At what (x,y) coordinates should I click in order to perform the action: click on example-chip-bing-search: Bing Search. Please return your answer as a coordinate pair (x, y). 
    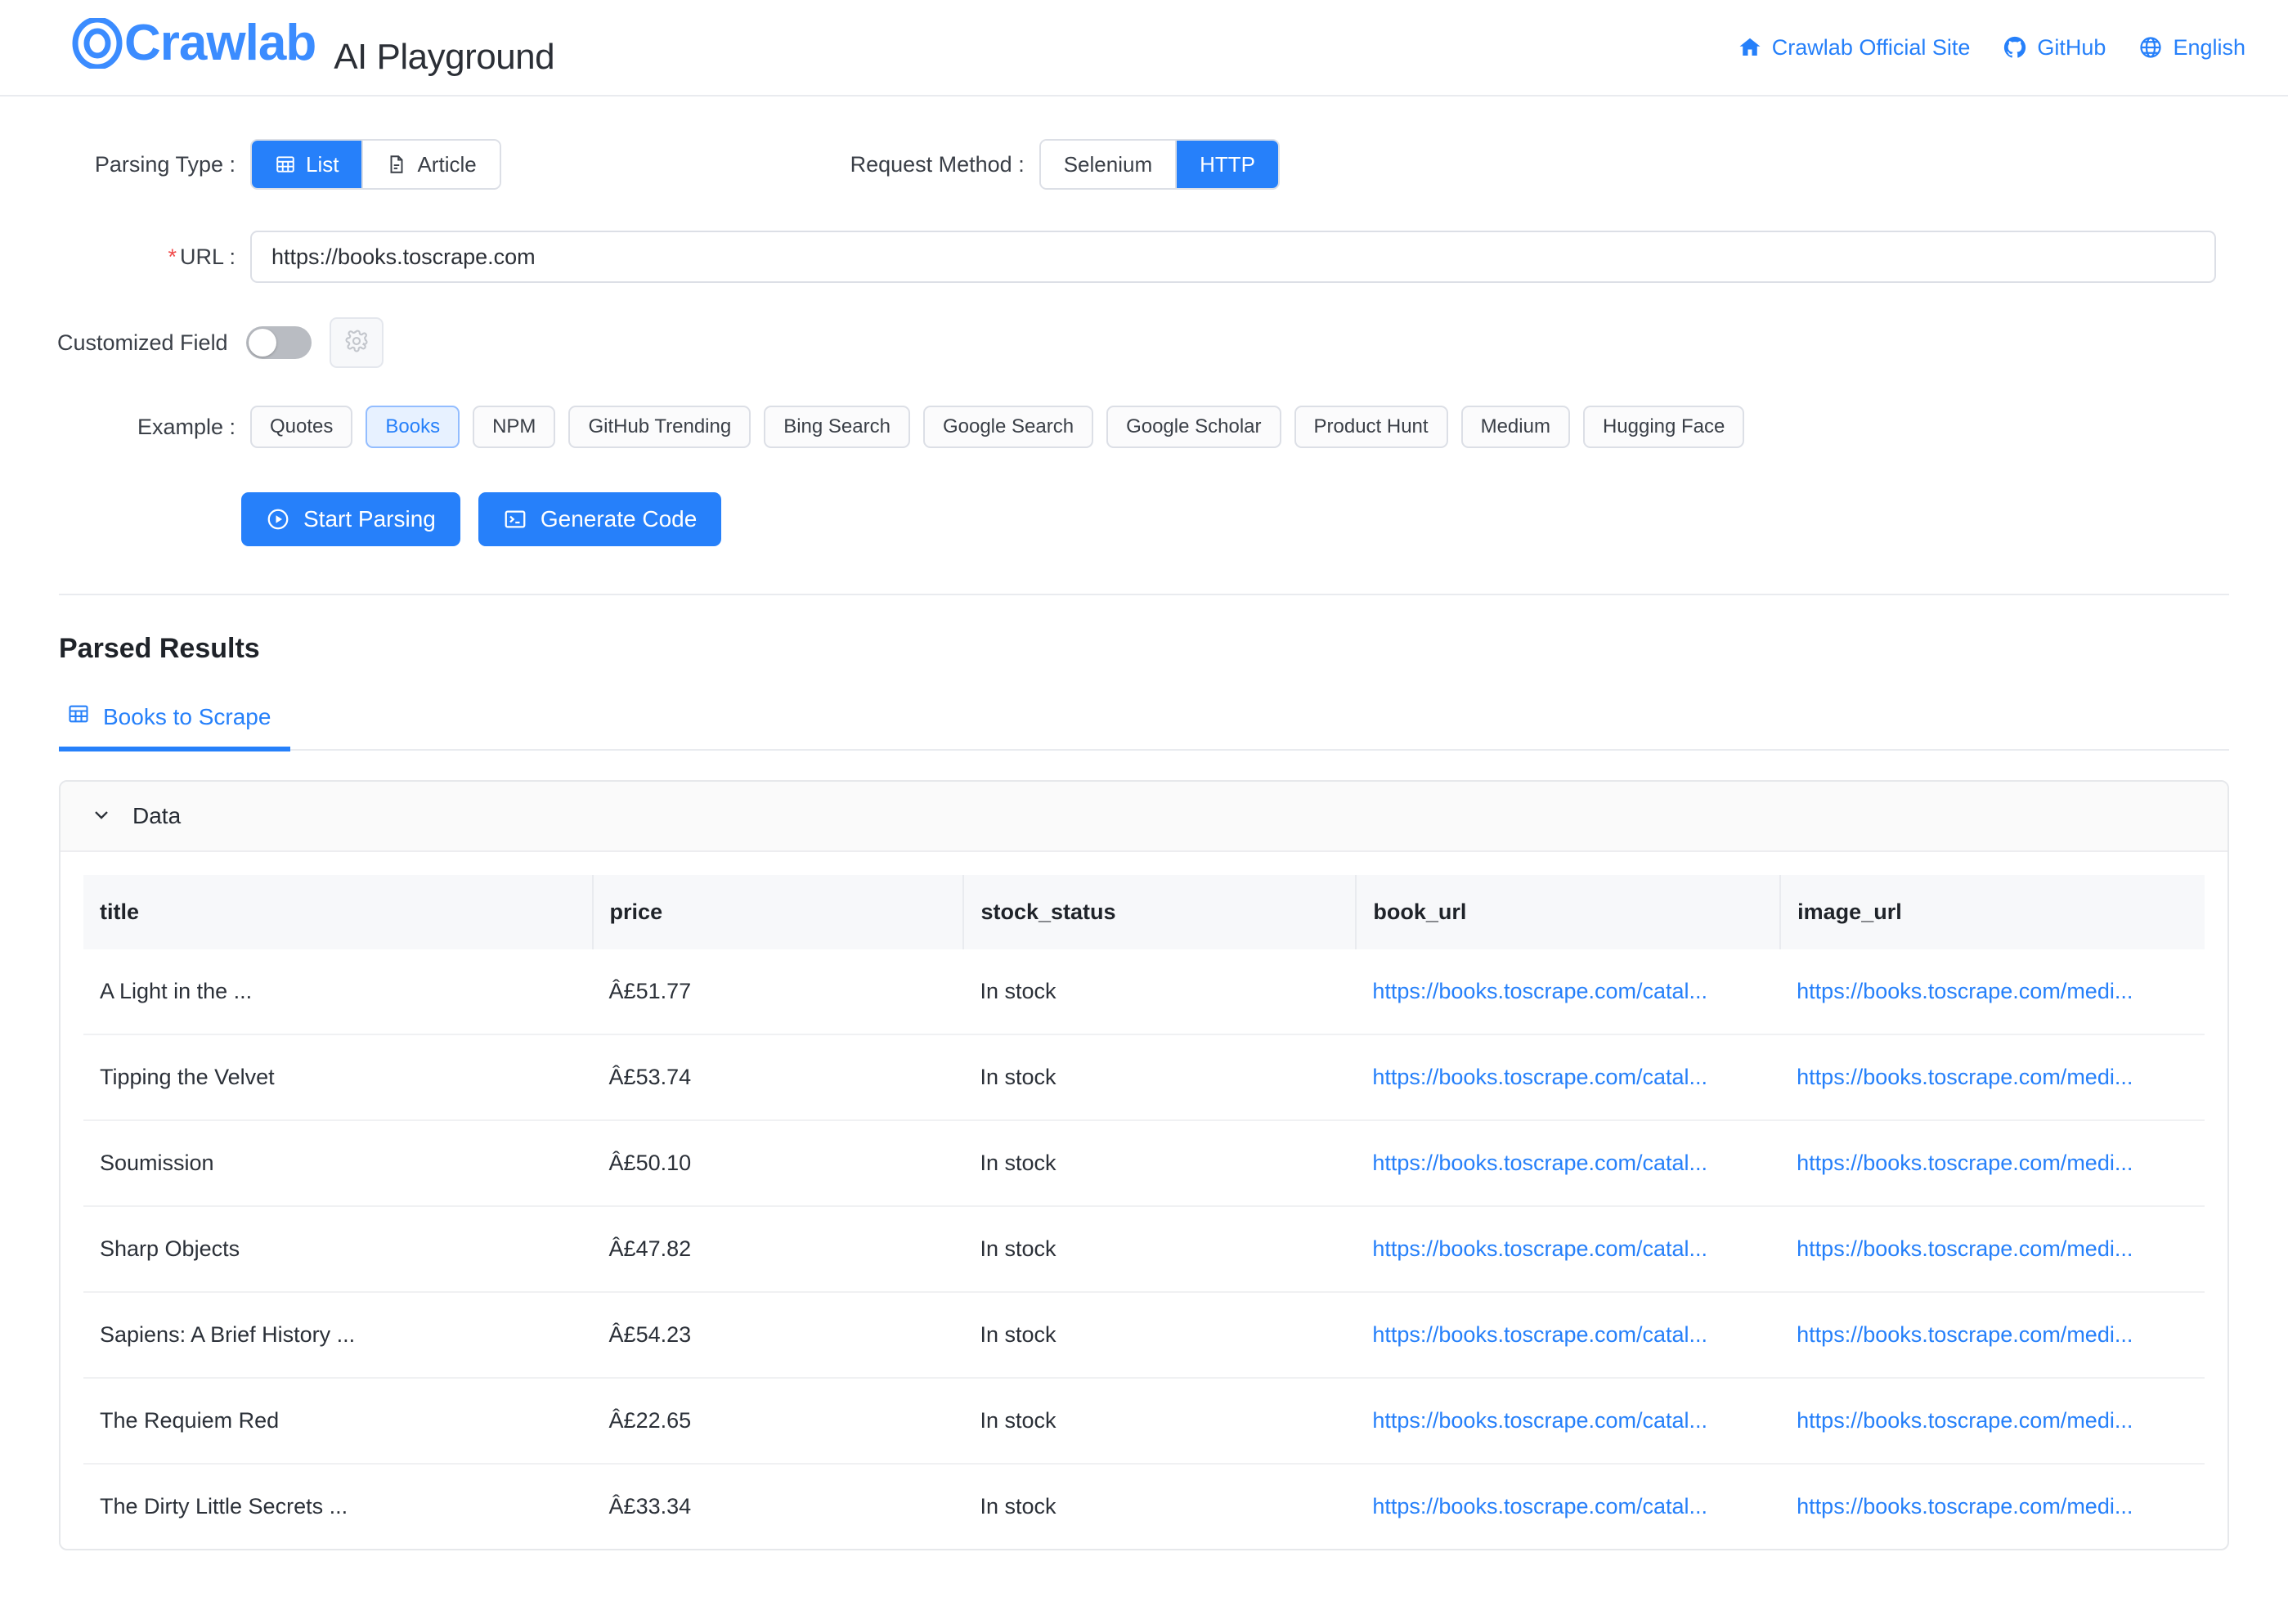
    Looking at the image, I should click on (837, 427).